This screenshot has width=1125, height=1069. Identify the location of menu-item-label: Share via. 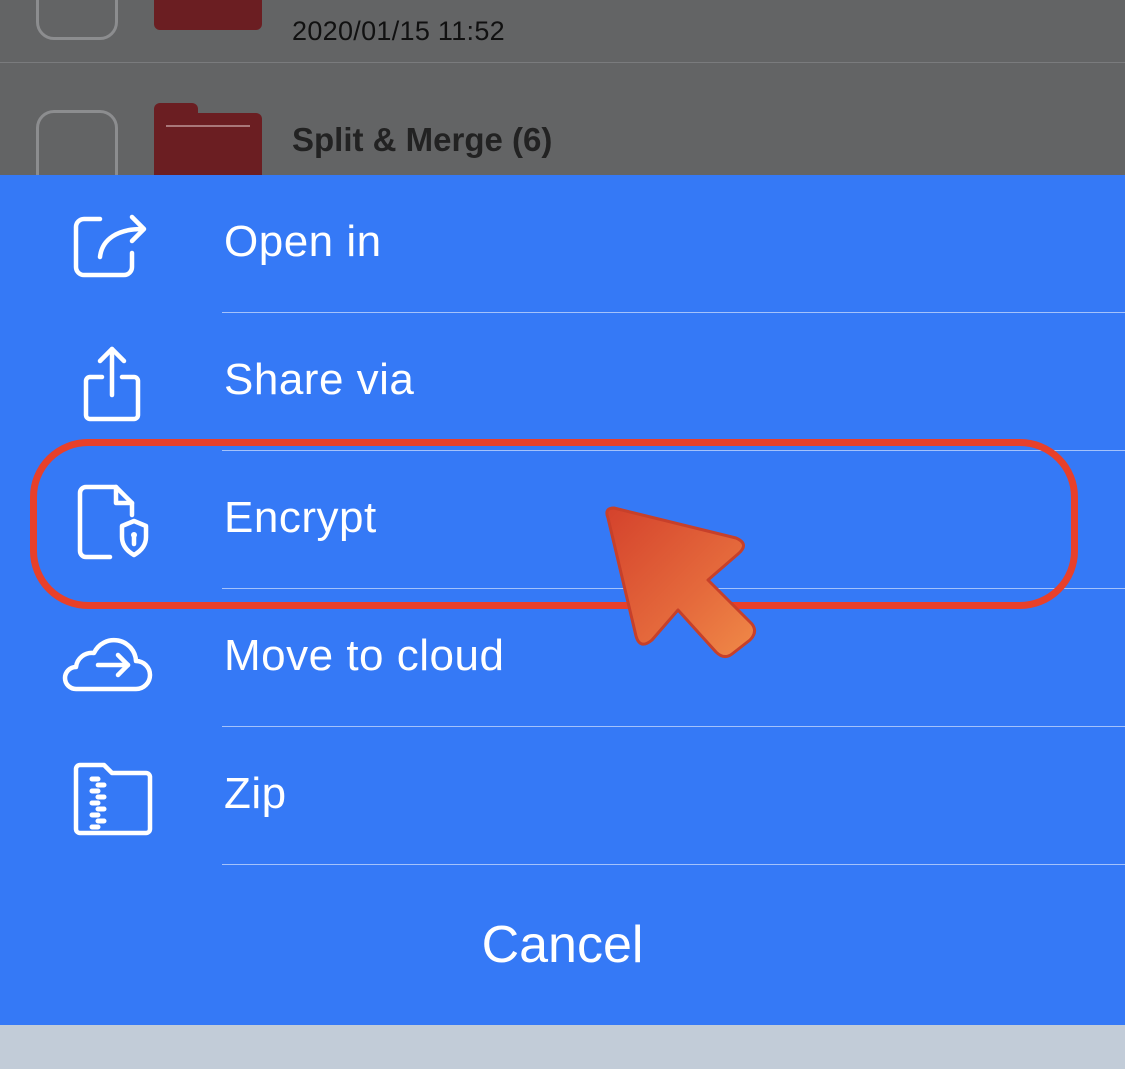
(319, 379).